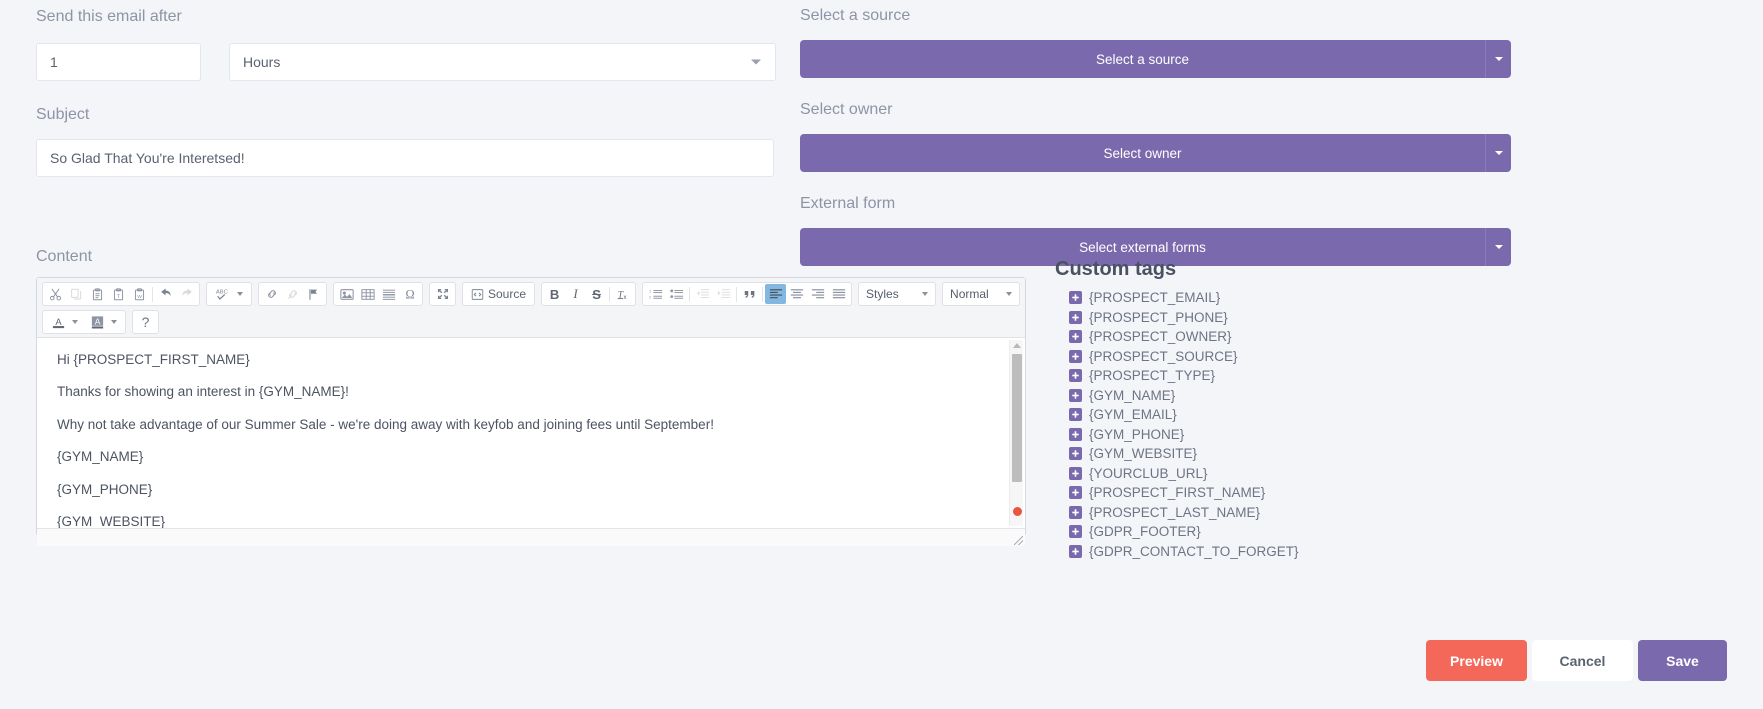 The width and height of the screenshot is (1763, 709). I want to click on strikethrough-icon: S, so click(596, 294).